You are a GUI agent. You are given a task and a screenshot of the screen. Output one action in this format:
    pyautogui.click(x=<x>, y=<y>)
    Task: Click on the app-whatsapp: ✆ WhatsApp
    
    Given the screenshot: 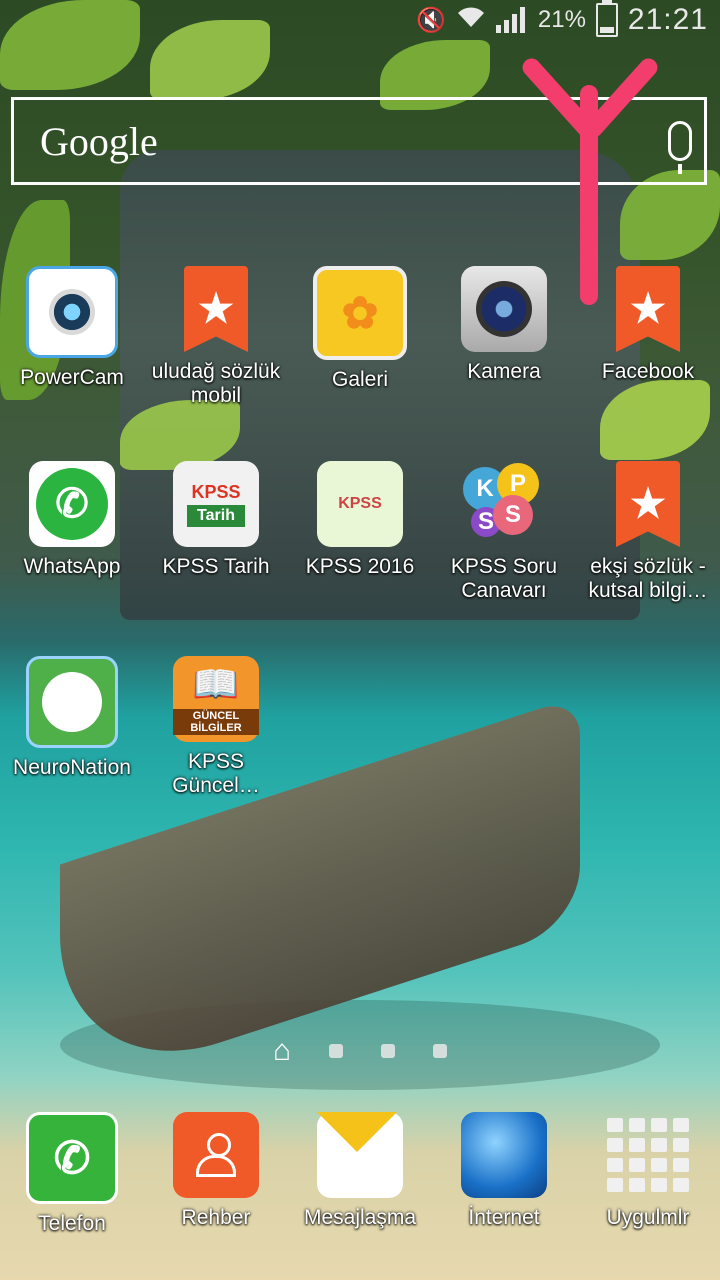 What is the action you would take?
    pyautogui.click(x=72, y=520)
    